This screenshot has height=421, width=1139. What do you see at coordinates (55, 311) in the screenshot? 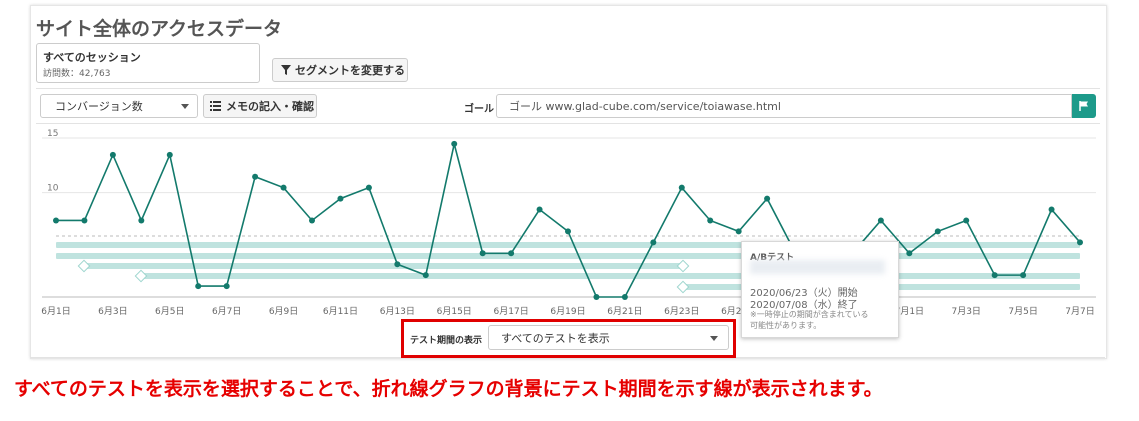
I see `x-tick-label: 6月1日` at bounding box center [55, 311].